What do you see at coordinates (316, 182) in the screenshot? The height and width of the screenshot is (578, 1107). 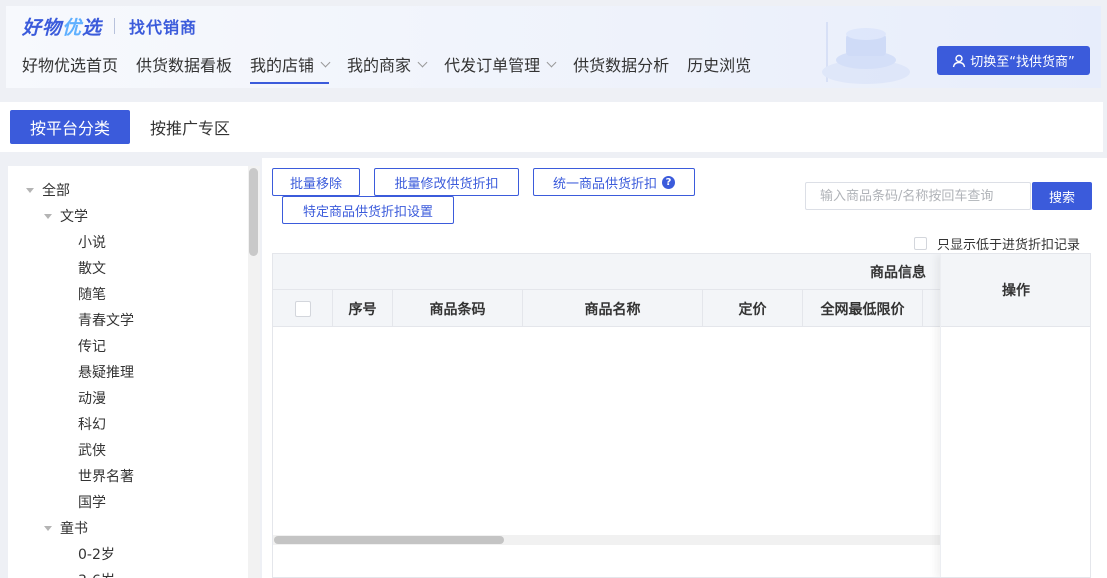 I see `batch-remove-button: 批量移除` at bounding box center [316, 182].